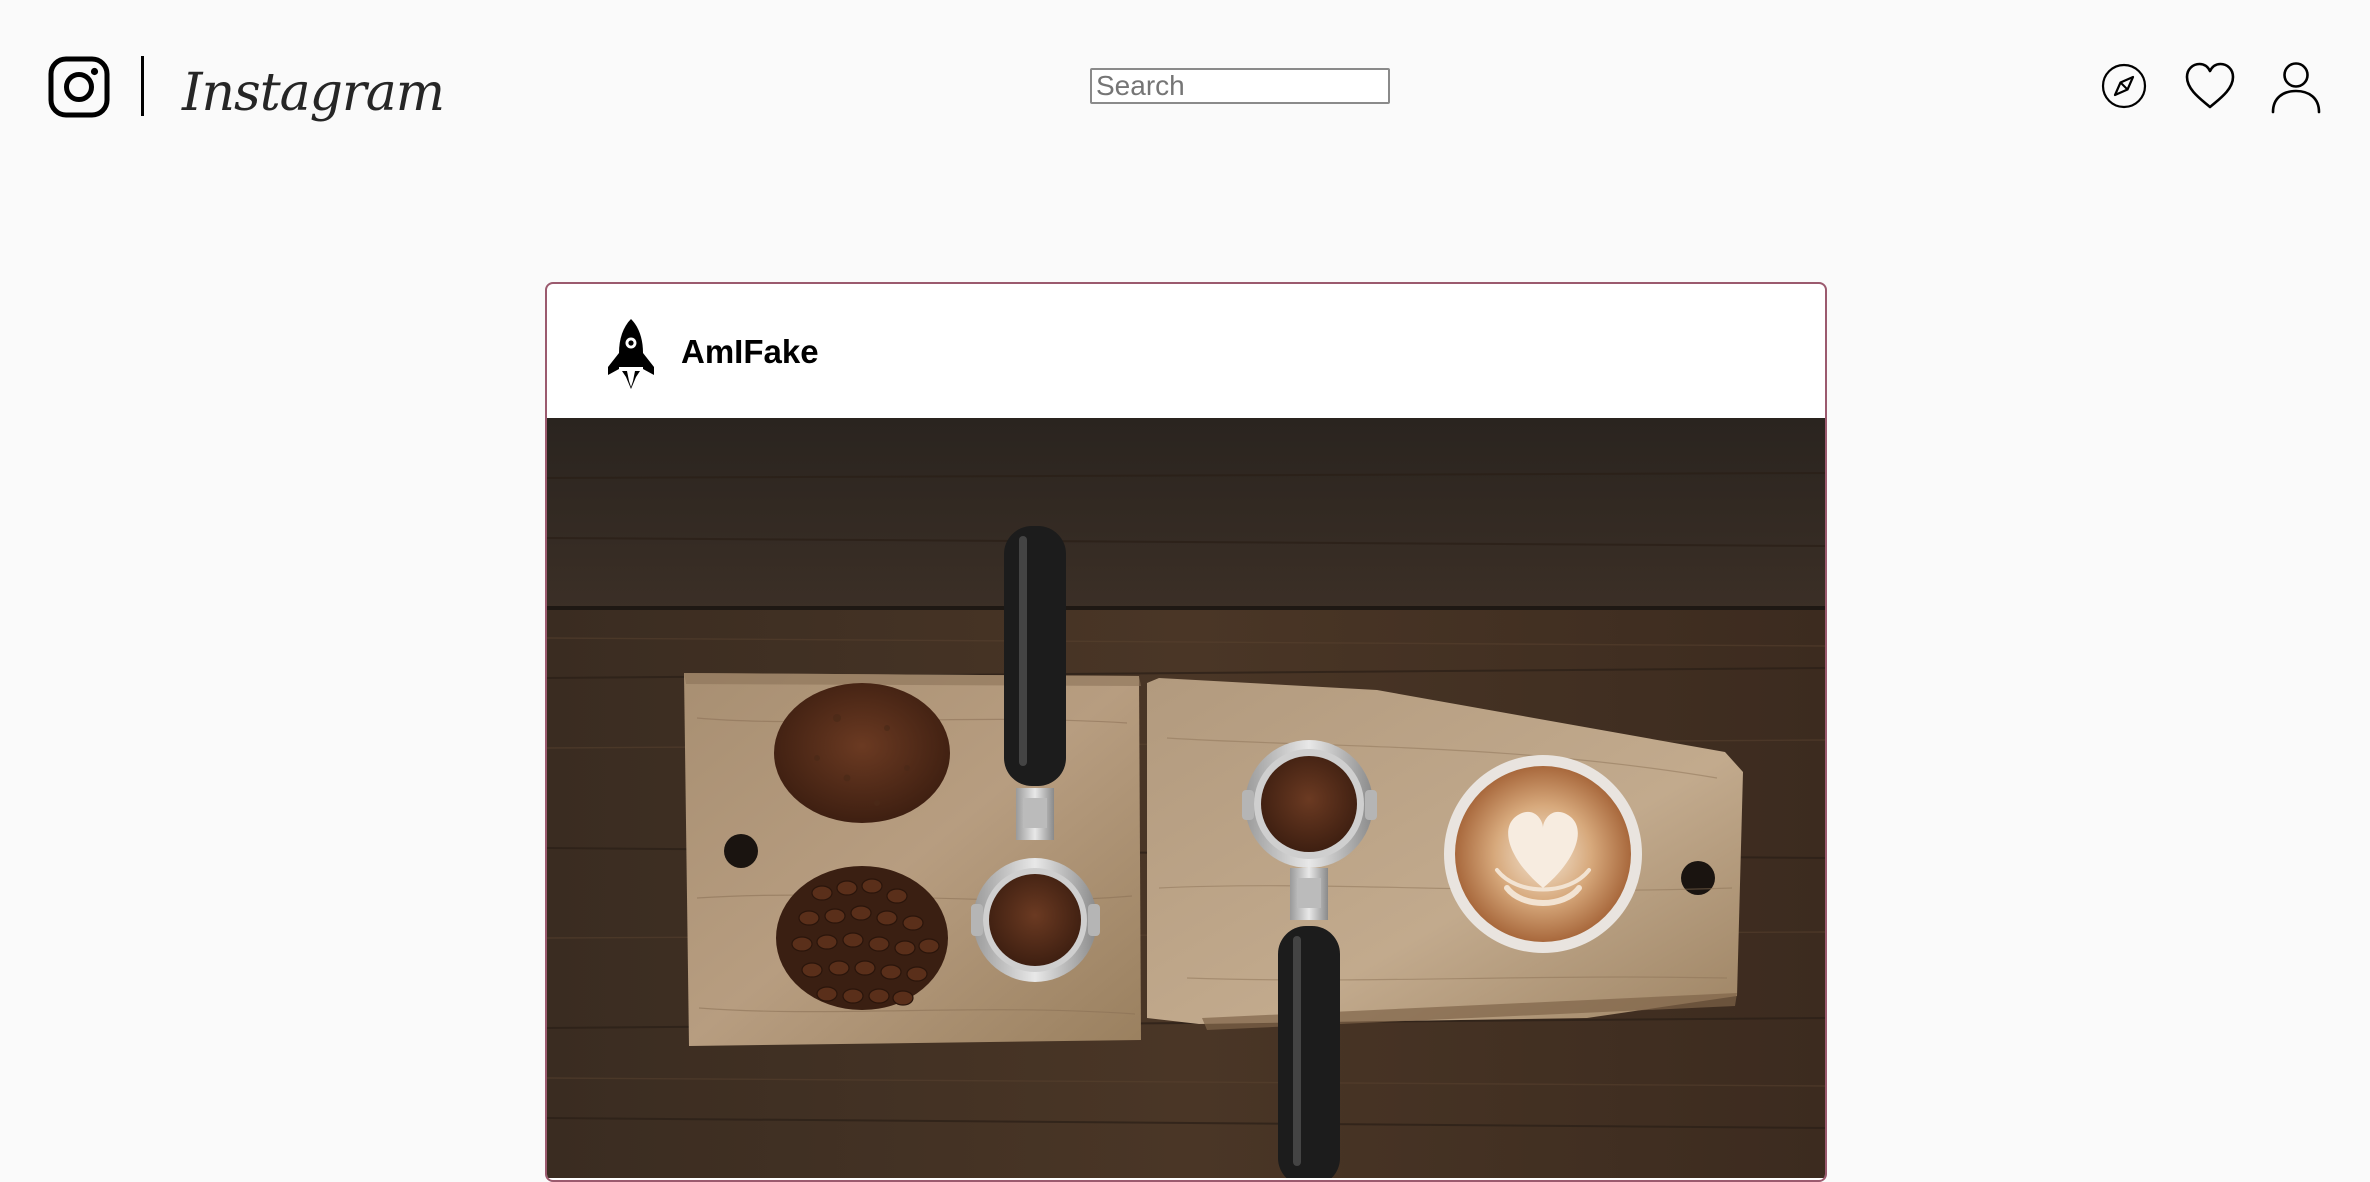  Describe the element at coordinates (750, 352) in the screenshot. I see `post-username: AmIFake` at that location.